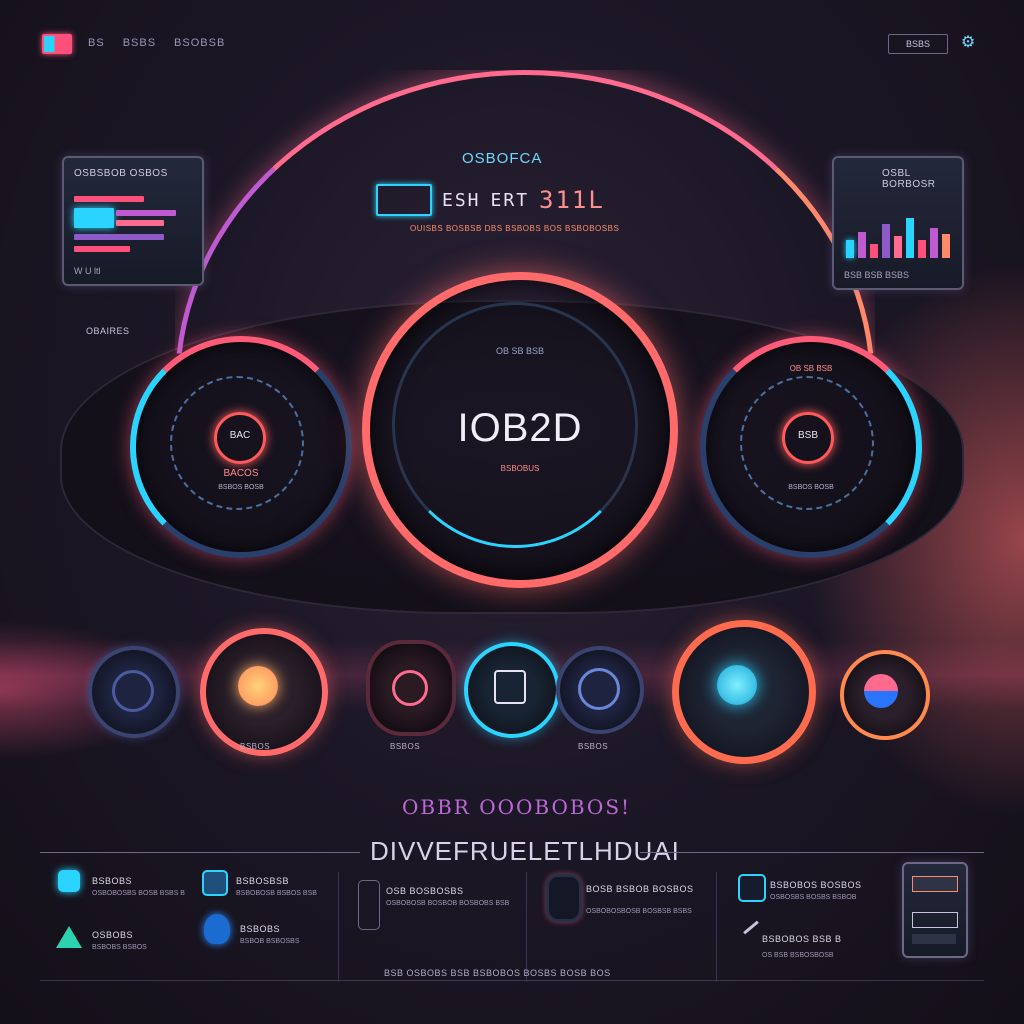 The image size is (1024, 1024). I want to click on orb-5-icon, so click(599, 689).